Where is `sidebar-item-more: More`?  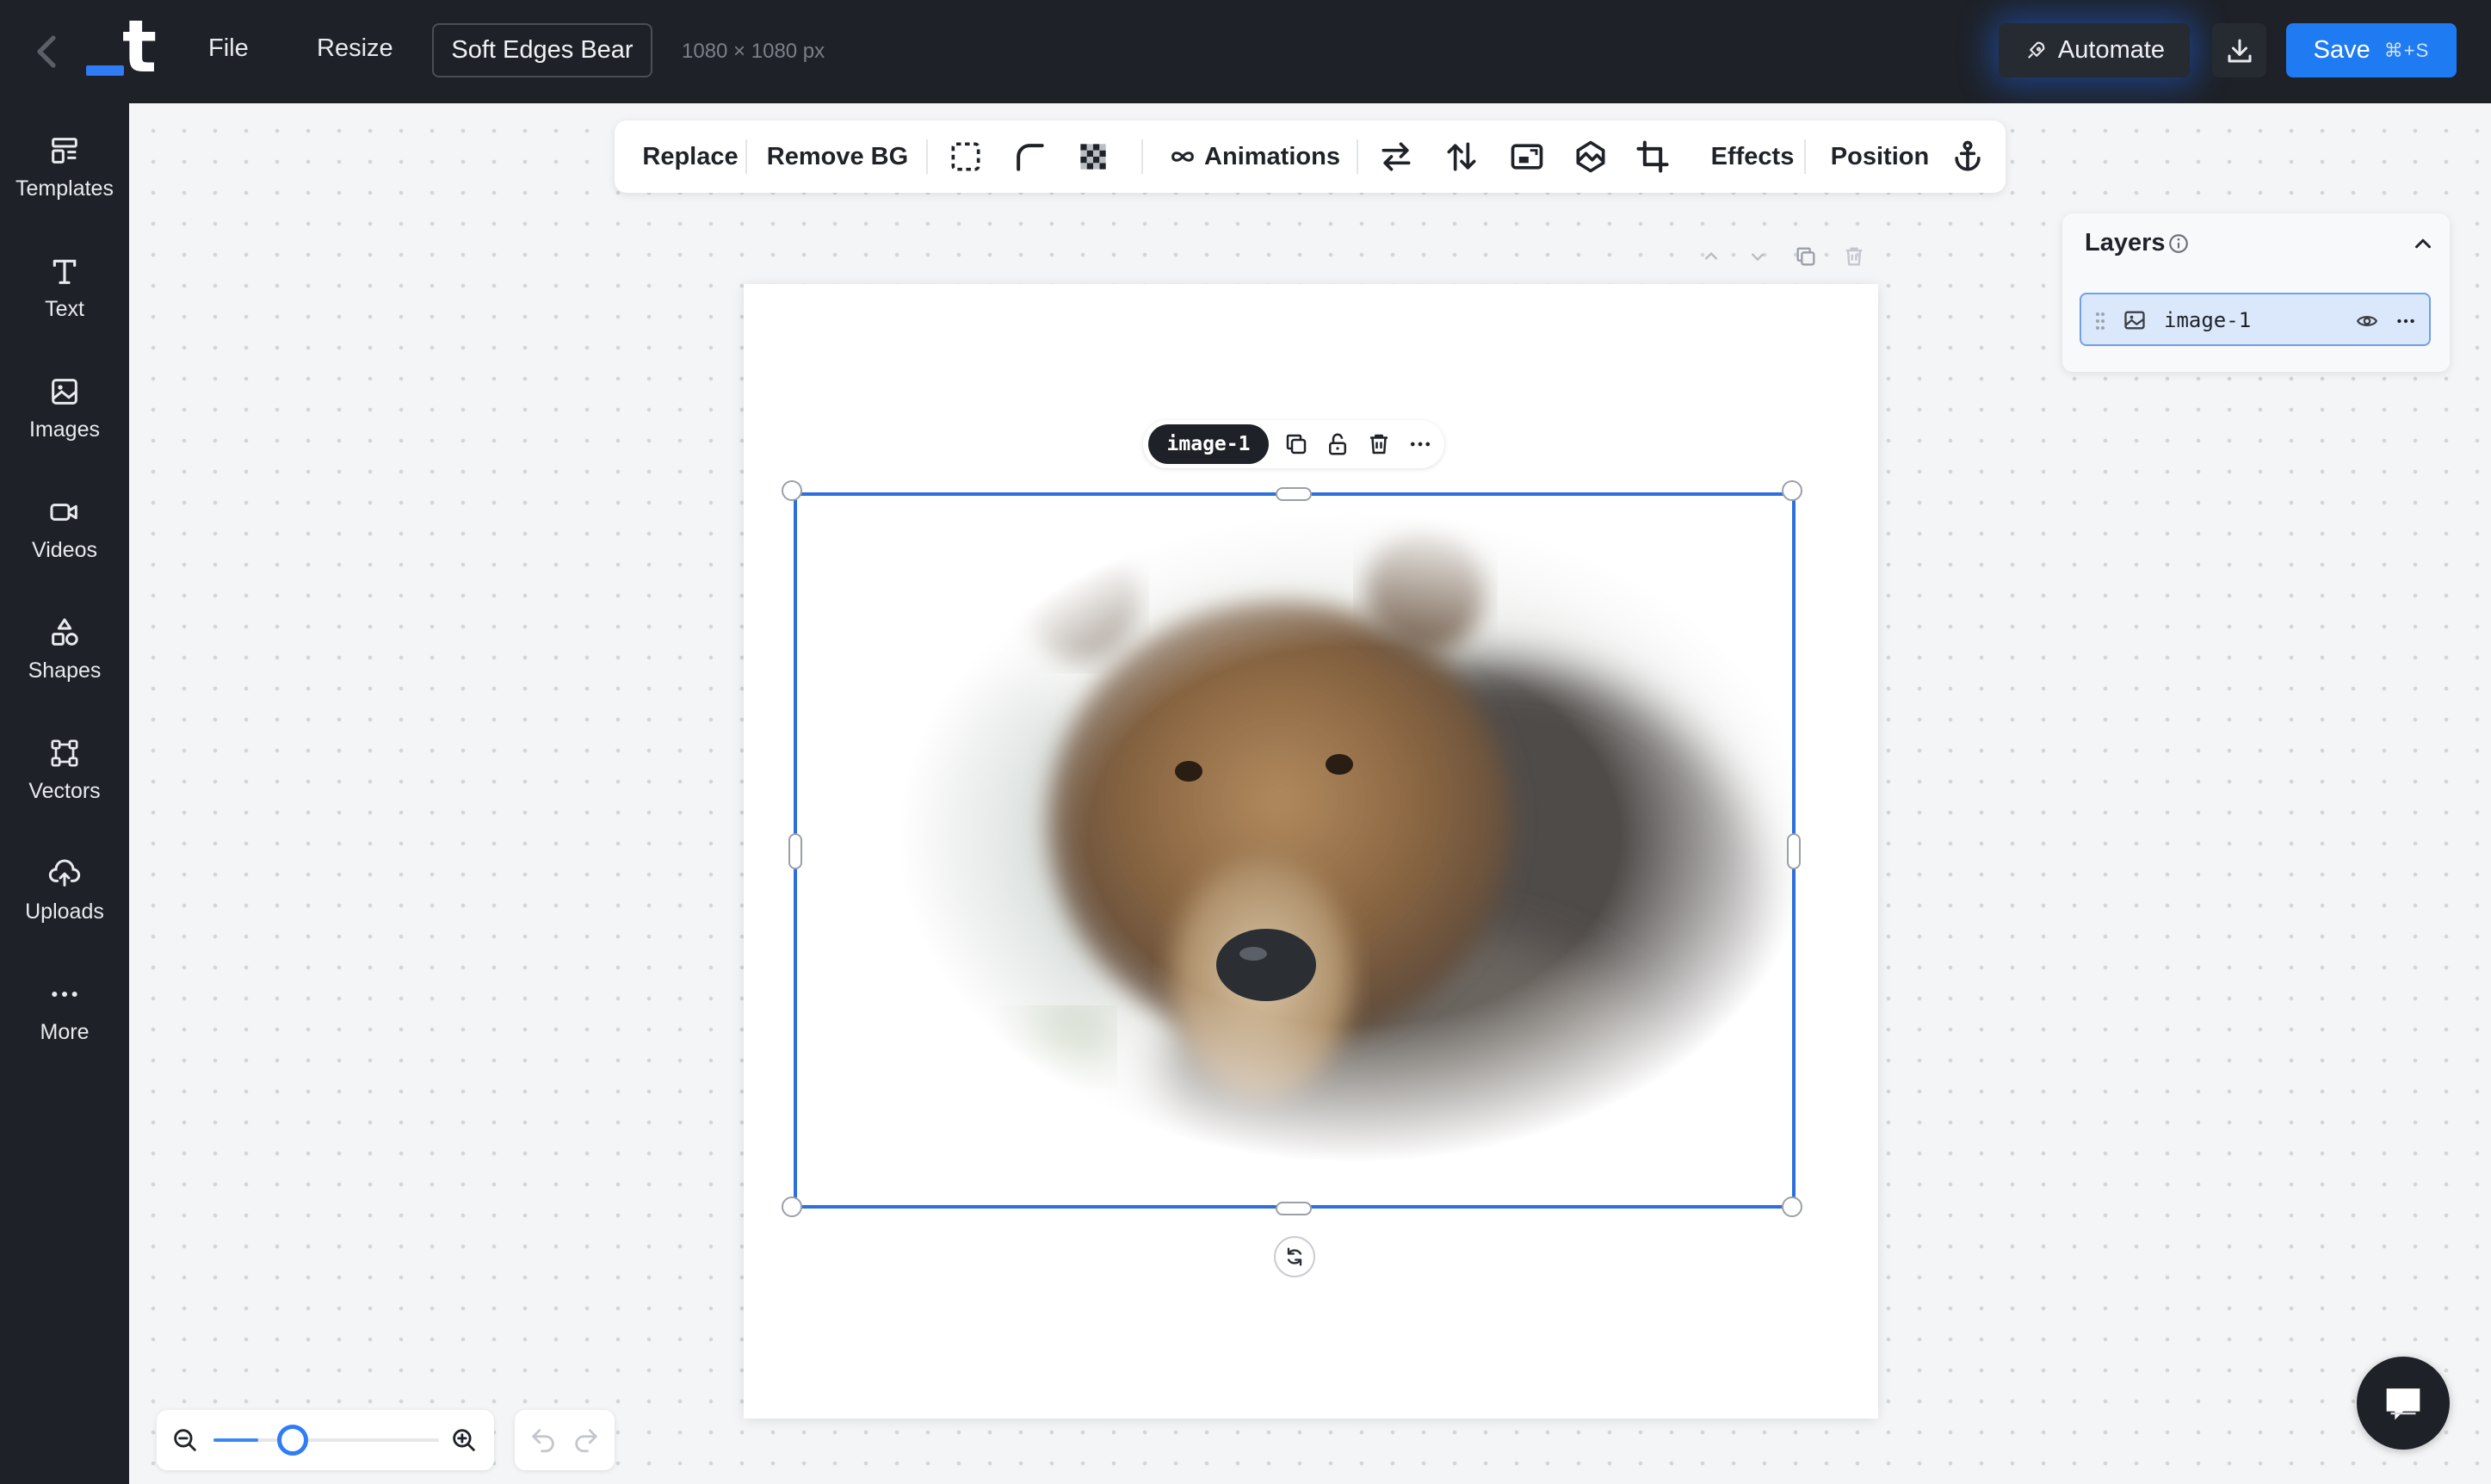 sidebar-item-more: More is located at coordinates (64, 1010).